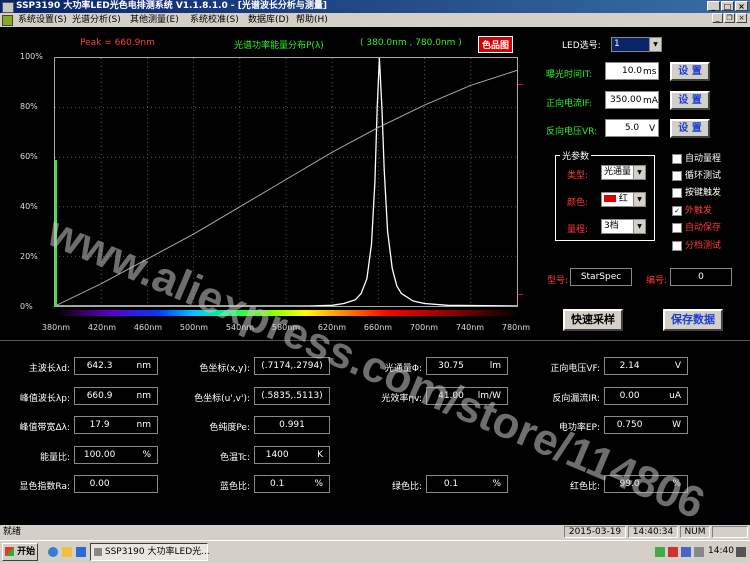 Image resolution: width=750 pixels, height=563 pixels. I want to click on led-select: 1 ▼, so click(636, 44).